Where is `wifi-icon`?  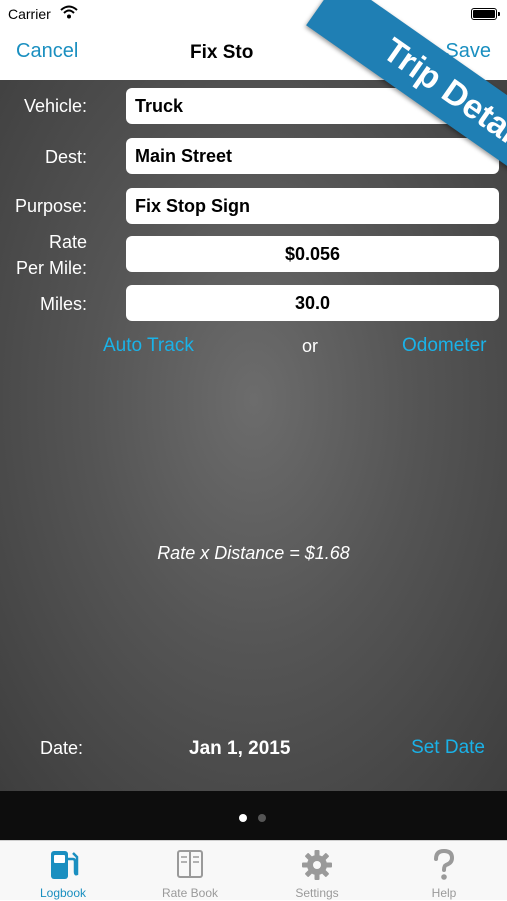
wifi-icon is located at coordinates (69, 12).